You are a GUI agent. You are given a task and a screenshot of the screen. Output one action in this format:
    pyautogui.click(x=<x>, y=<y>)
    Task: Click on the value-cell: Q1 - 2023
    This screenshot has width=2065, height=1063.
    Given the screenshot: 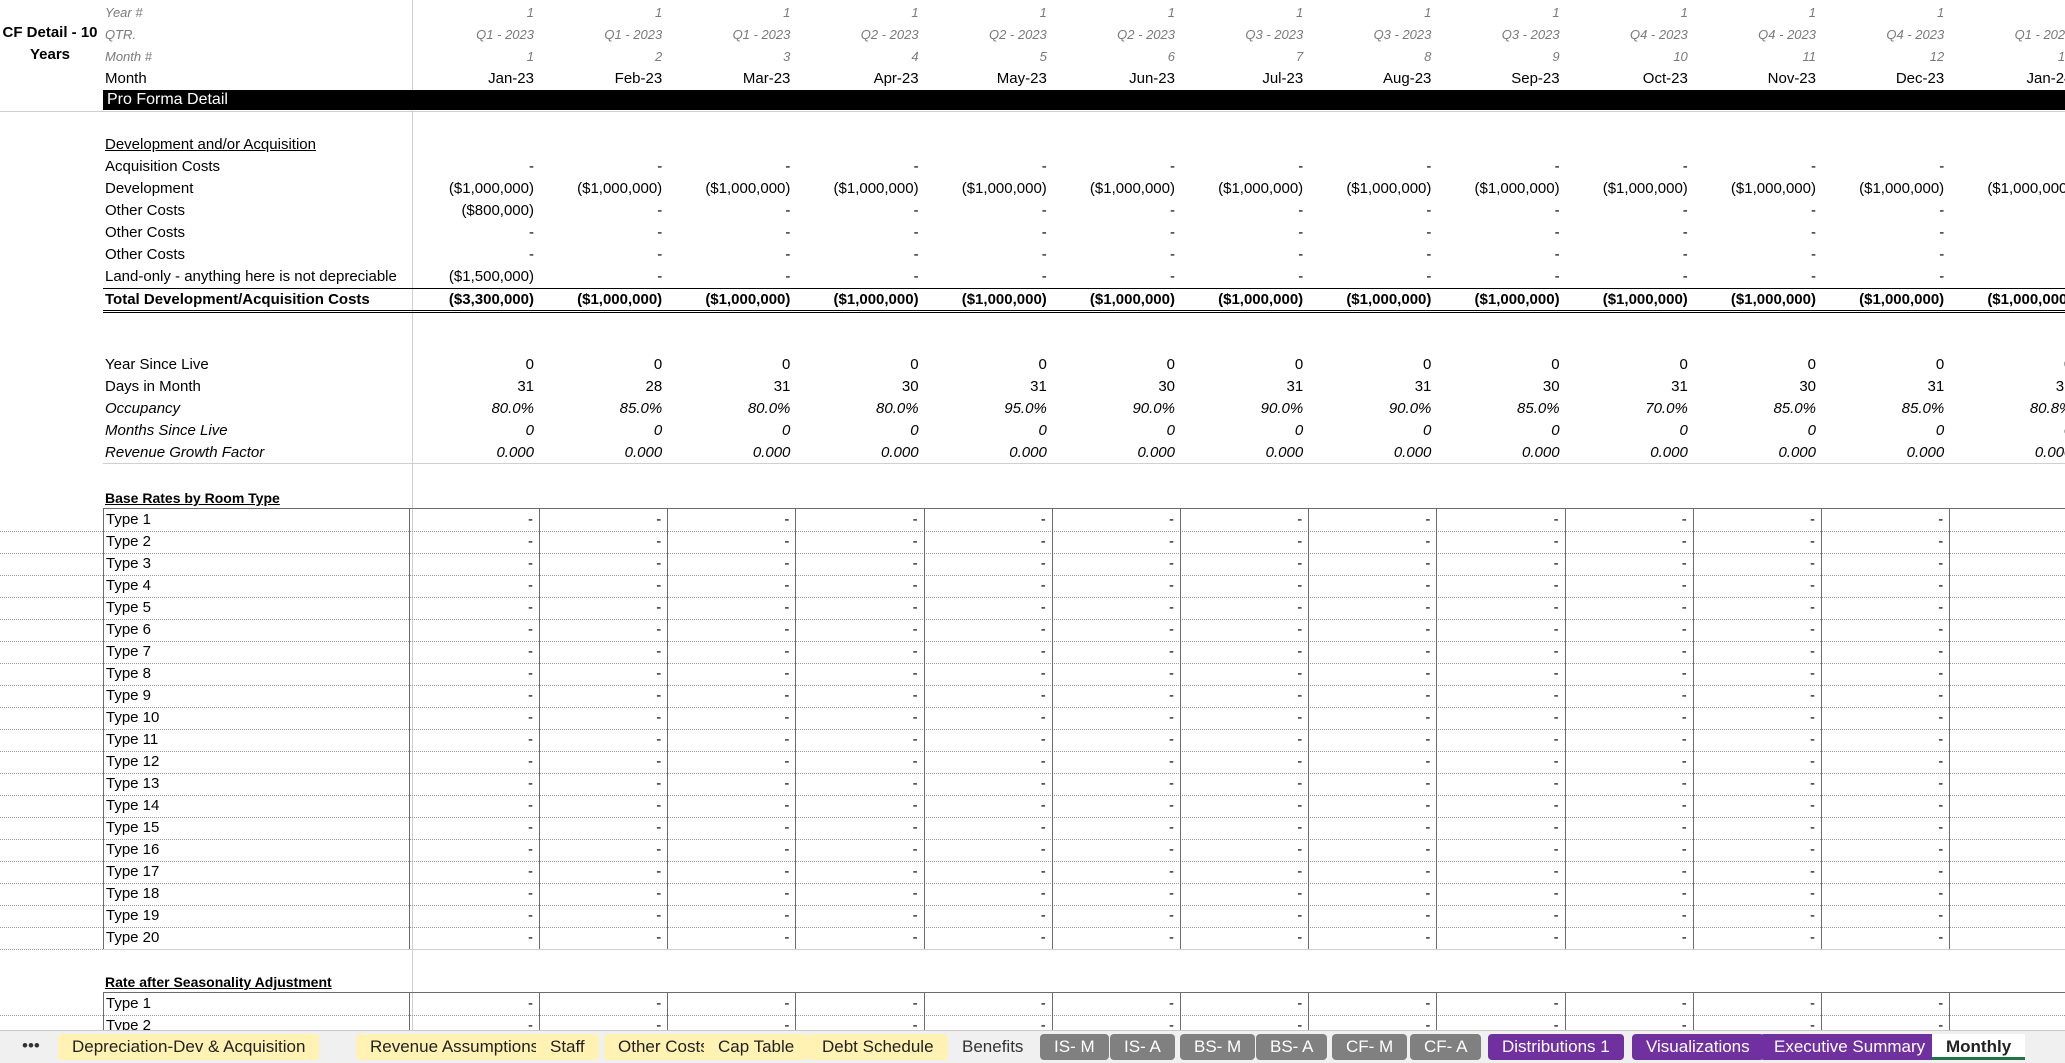 What is the action you would take?
    pyautogui.click(x=732, y=35)
    